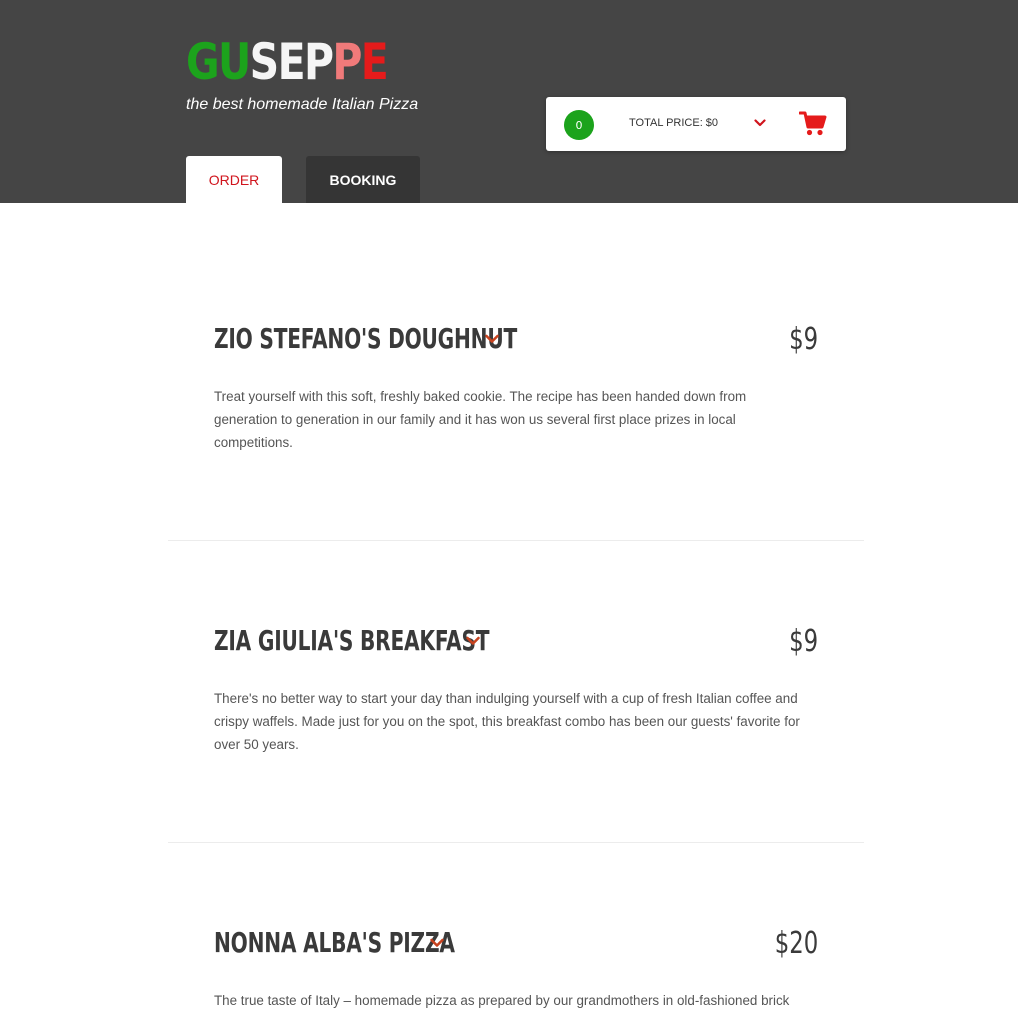 This screenshot has height=1019, width=1018. I want to click on brand-logo: GUSEPPE, so click(287, 62).